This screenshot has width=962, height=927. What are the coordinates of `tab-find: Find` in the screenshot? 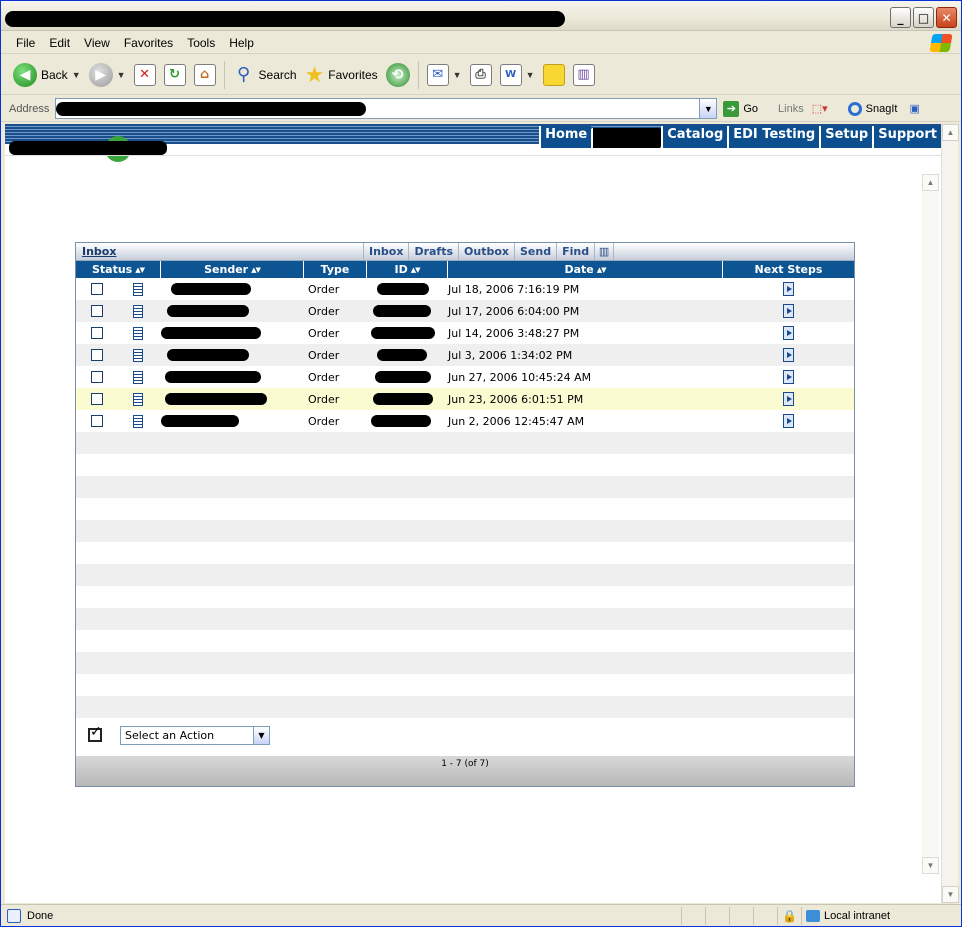 It's located at (575, 251).